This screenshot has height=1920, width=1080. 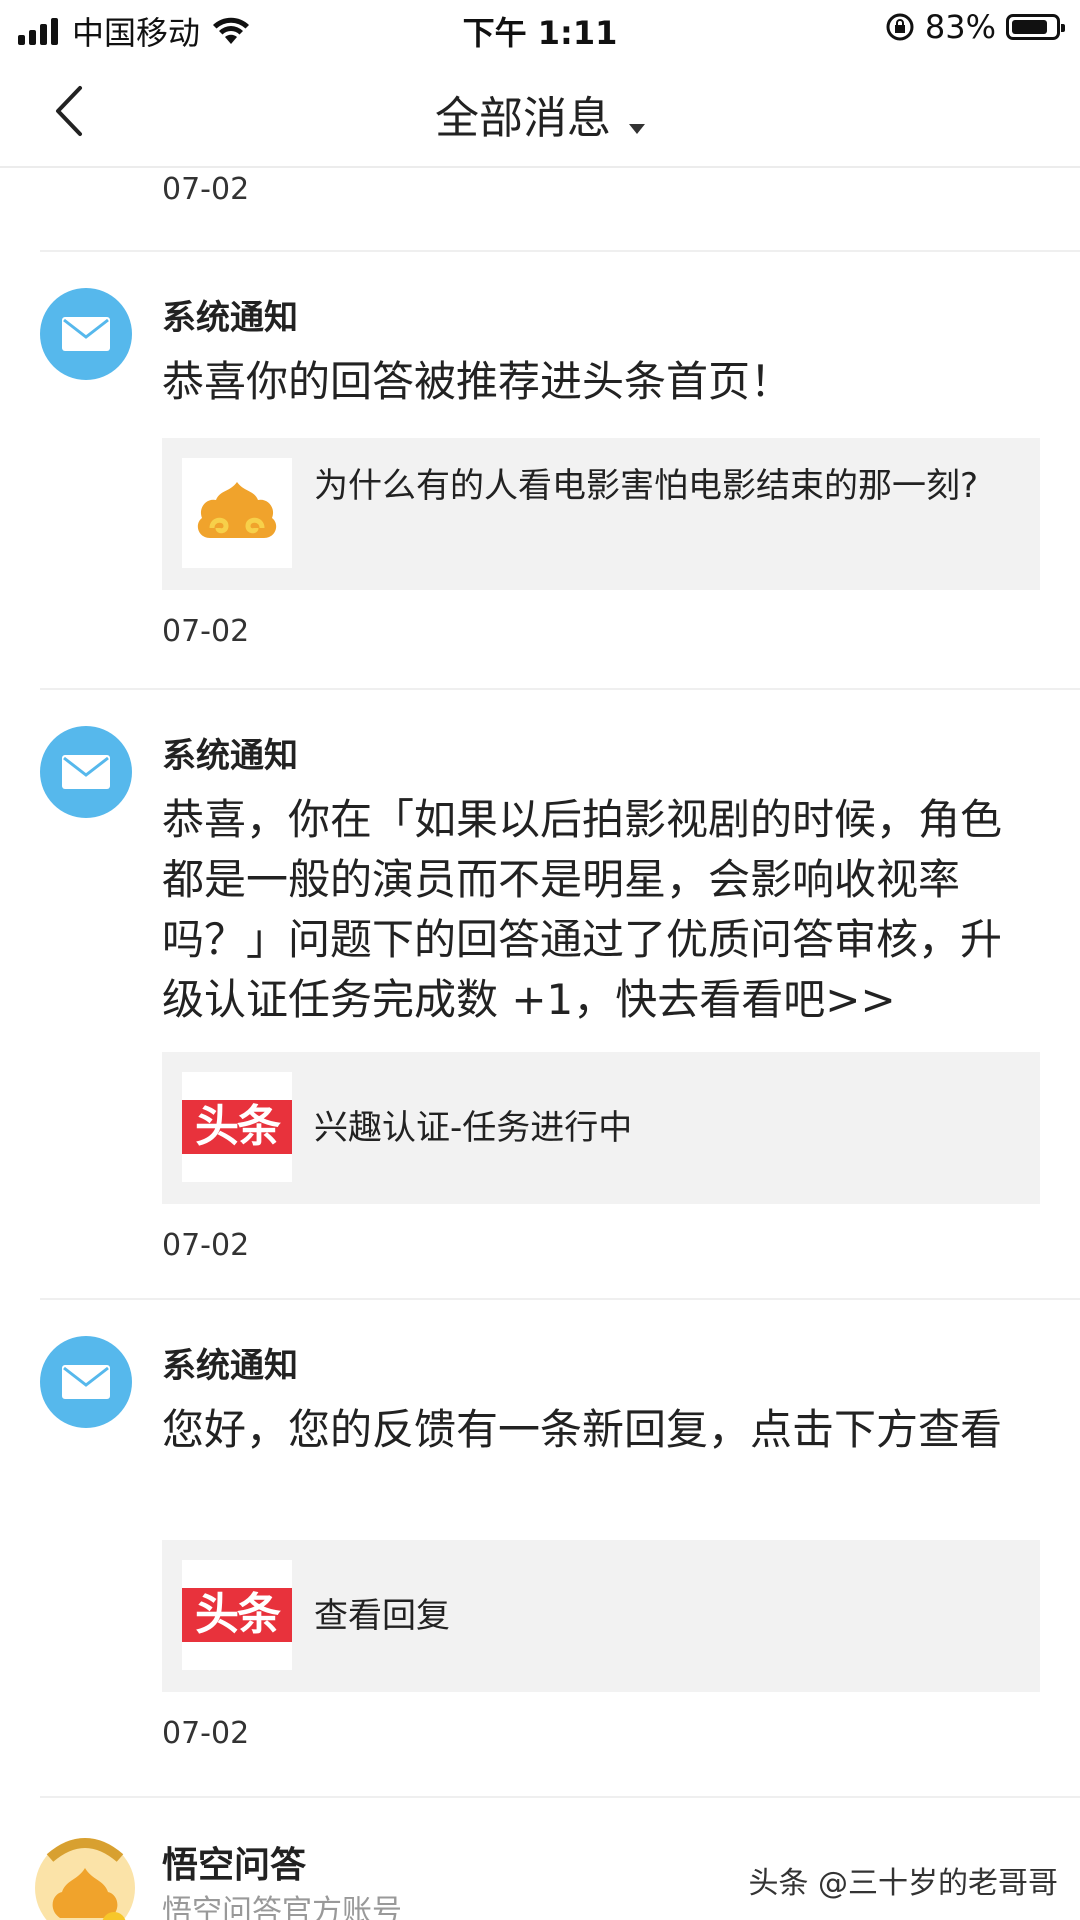 I want to click on status-bar: 中国移动 下午 1:11 83%, so click(x=540, y=28).